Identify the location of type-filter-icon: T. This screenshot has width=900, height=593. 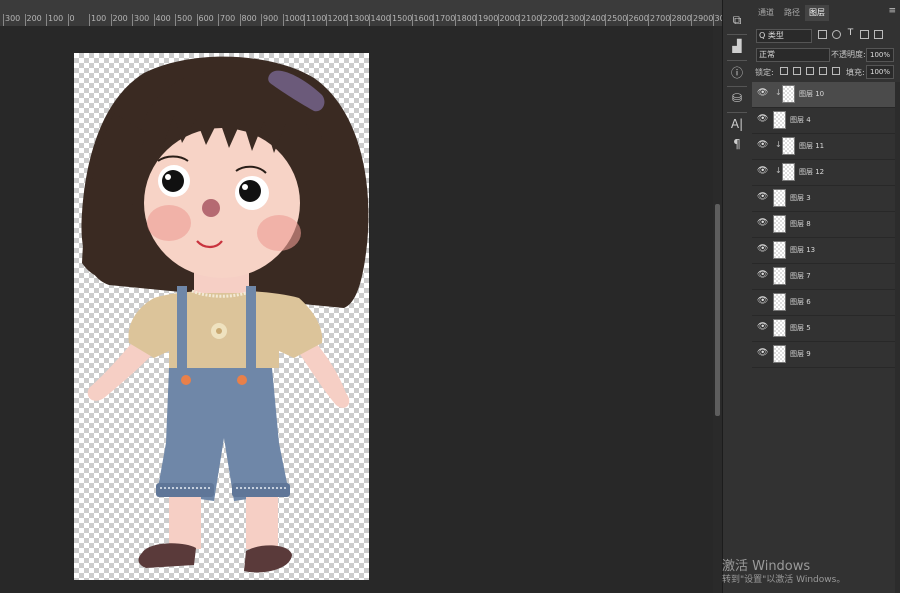
(850, 34).